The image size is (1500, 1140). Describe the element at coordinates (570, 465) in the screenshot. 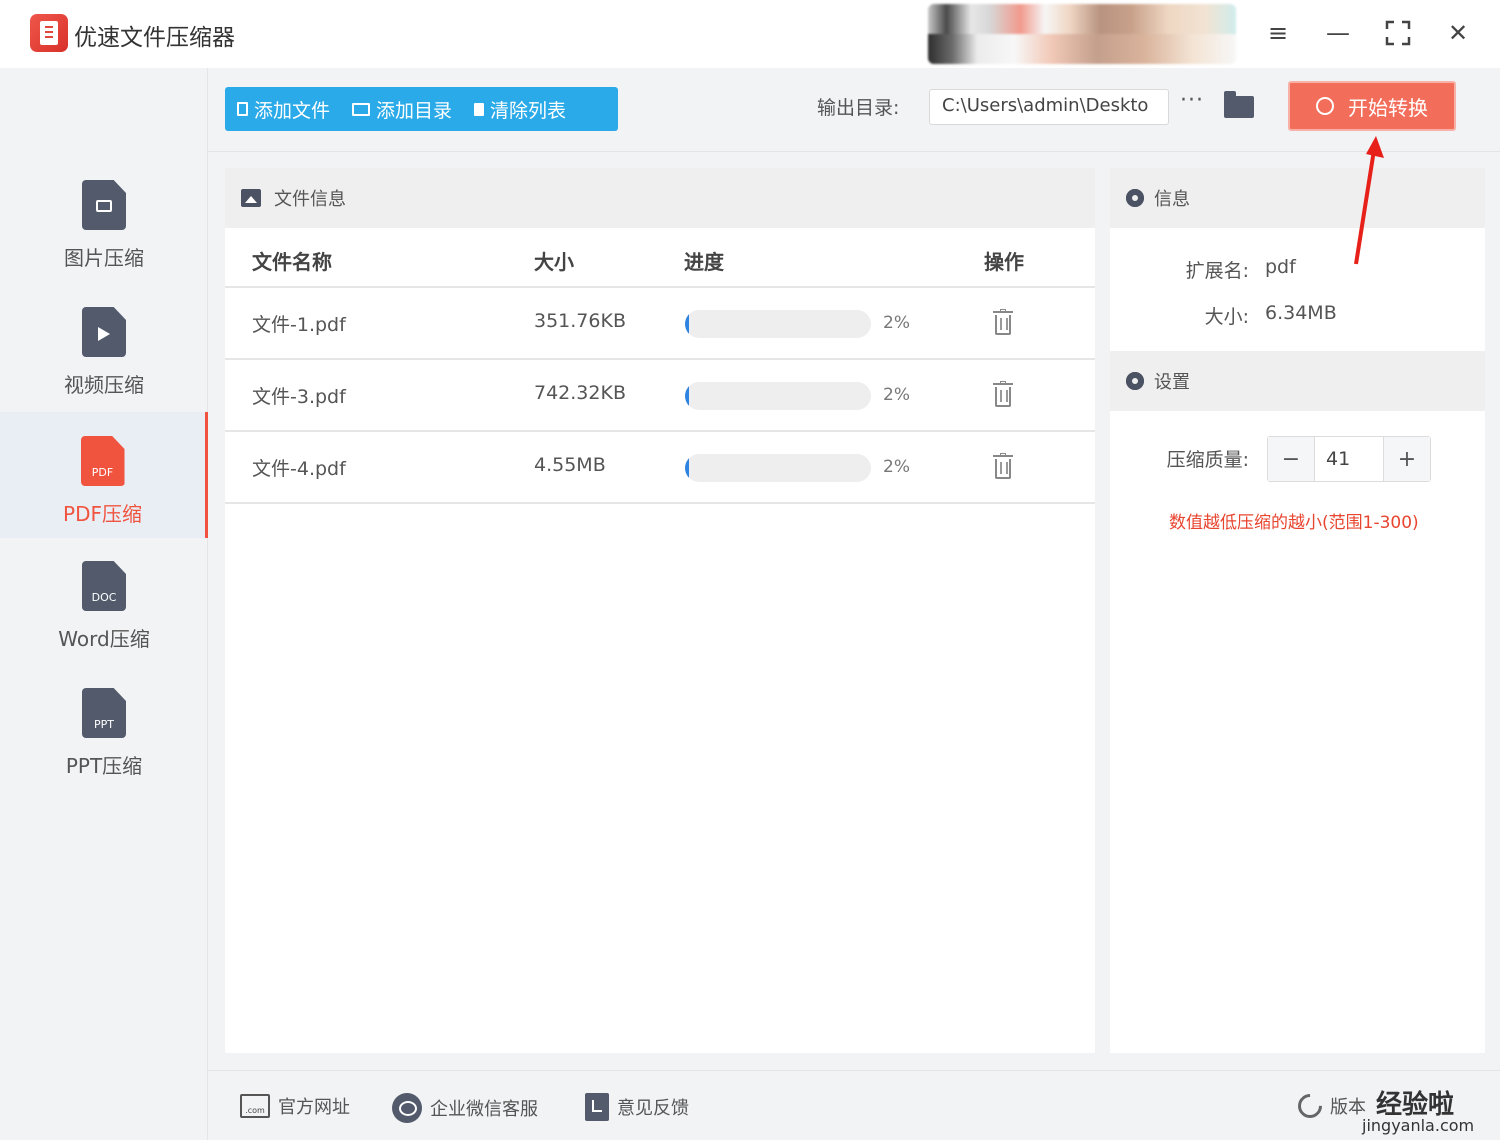

I see `file-size: 4.55MB` at that location.